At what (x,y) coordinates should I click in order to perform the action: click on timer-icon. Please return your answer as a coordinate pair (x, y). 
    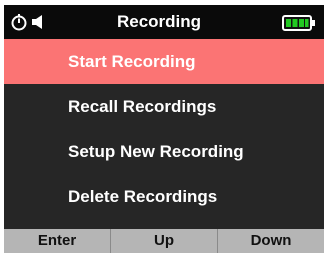
    Looking at the image, I should click on (19, 22).